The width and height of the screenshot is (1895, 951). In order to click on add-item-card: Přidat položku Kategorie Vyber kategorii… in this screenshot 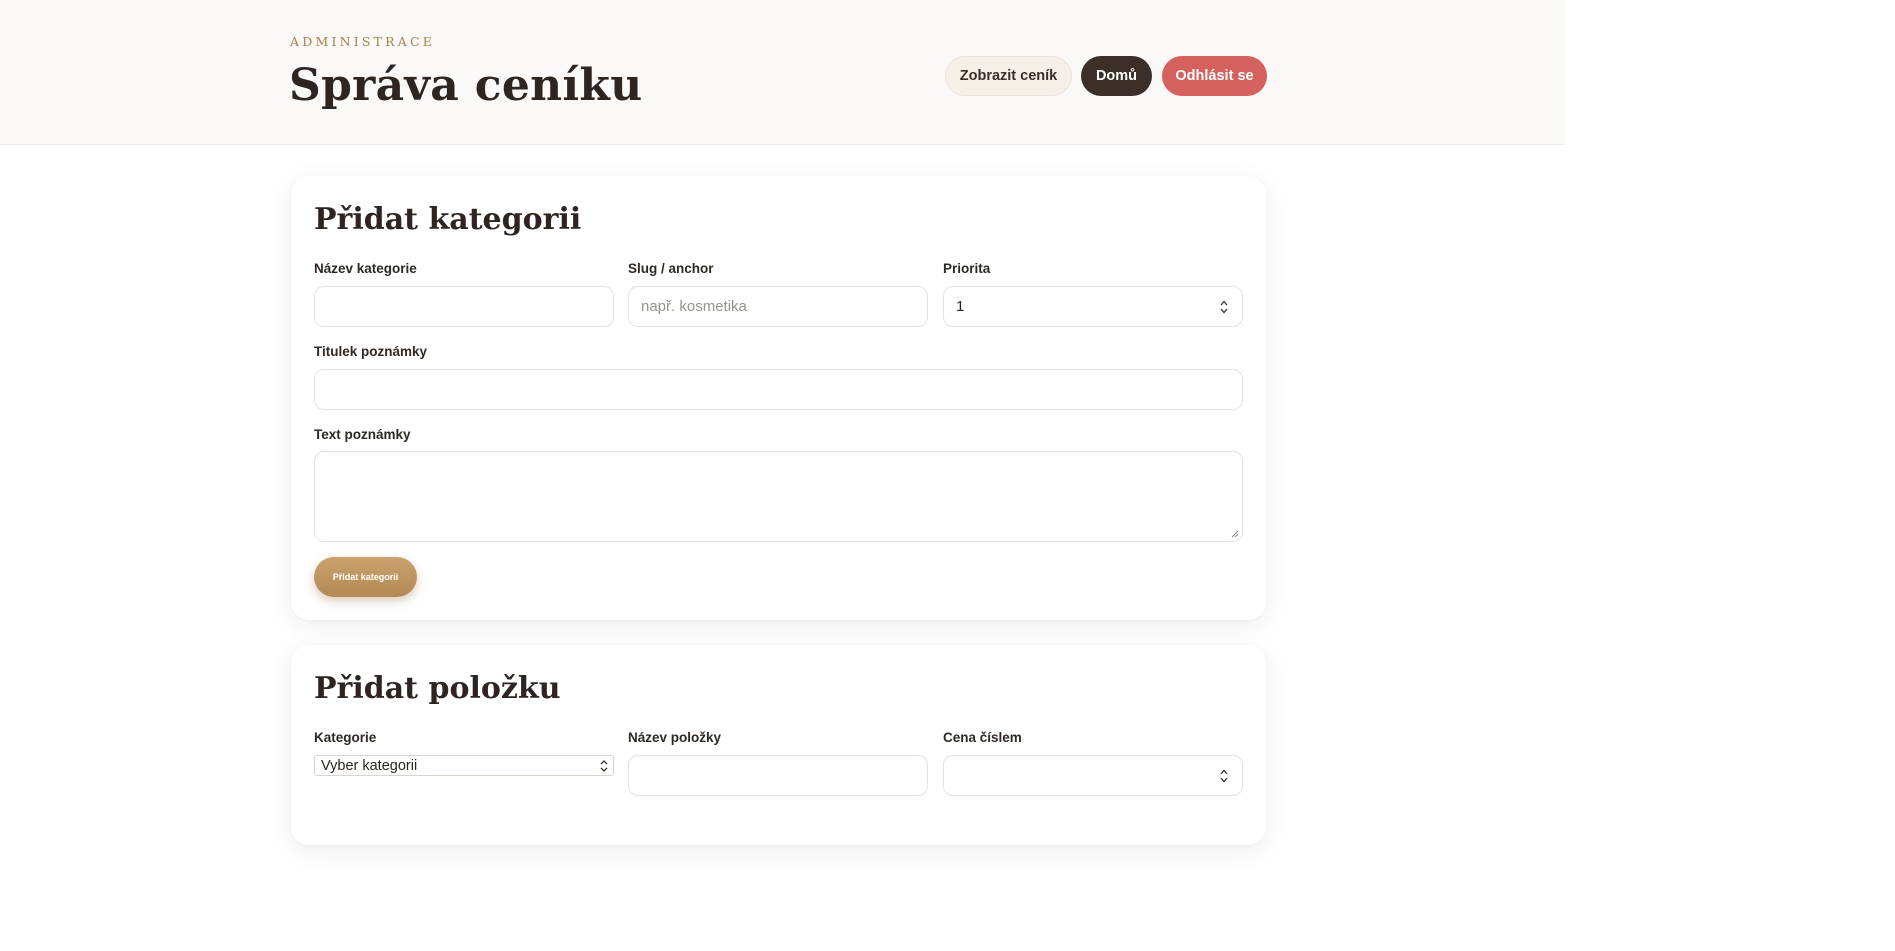, I will do `click(778, 745)`.